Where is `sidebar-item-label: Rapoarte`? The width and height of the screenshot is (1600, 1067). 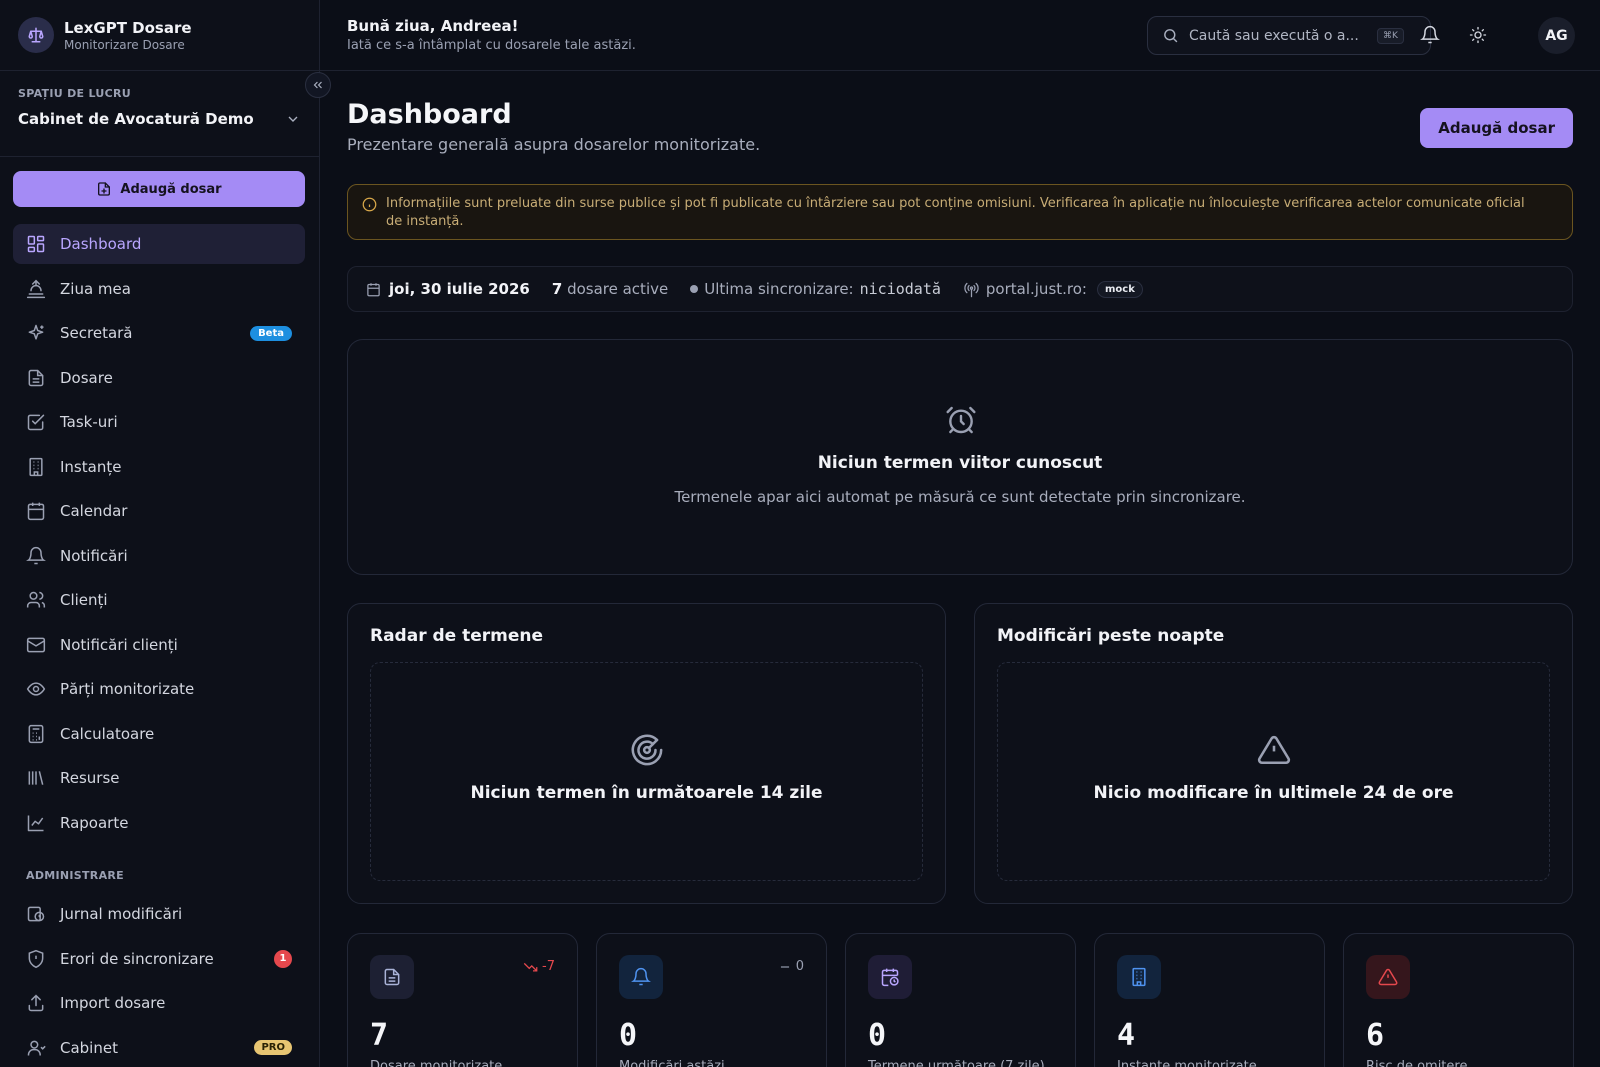
sidebar-item-label: Rapoarte is located at coordinates (94, 822).